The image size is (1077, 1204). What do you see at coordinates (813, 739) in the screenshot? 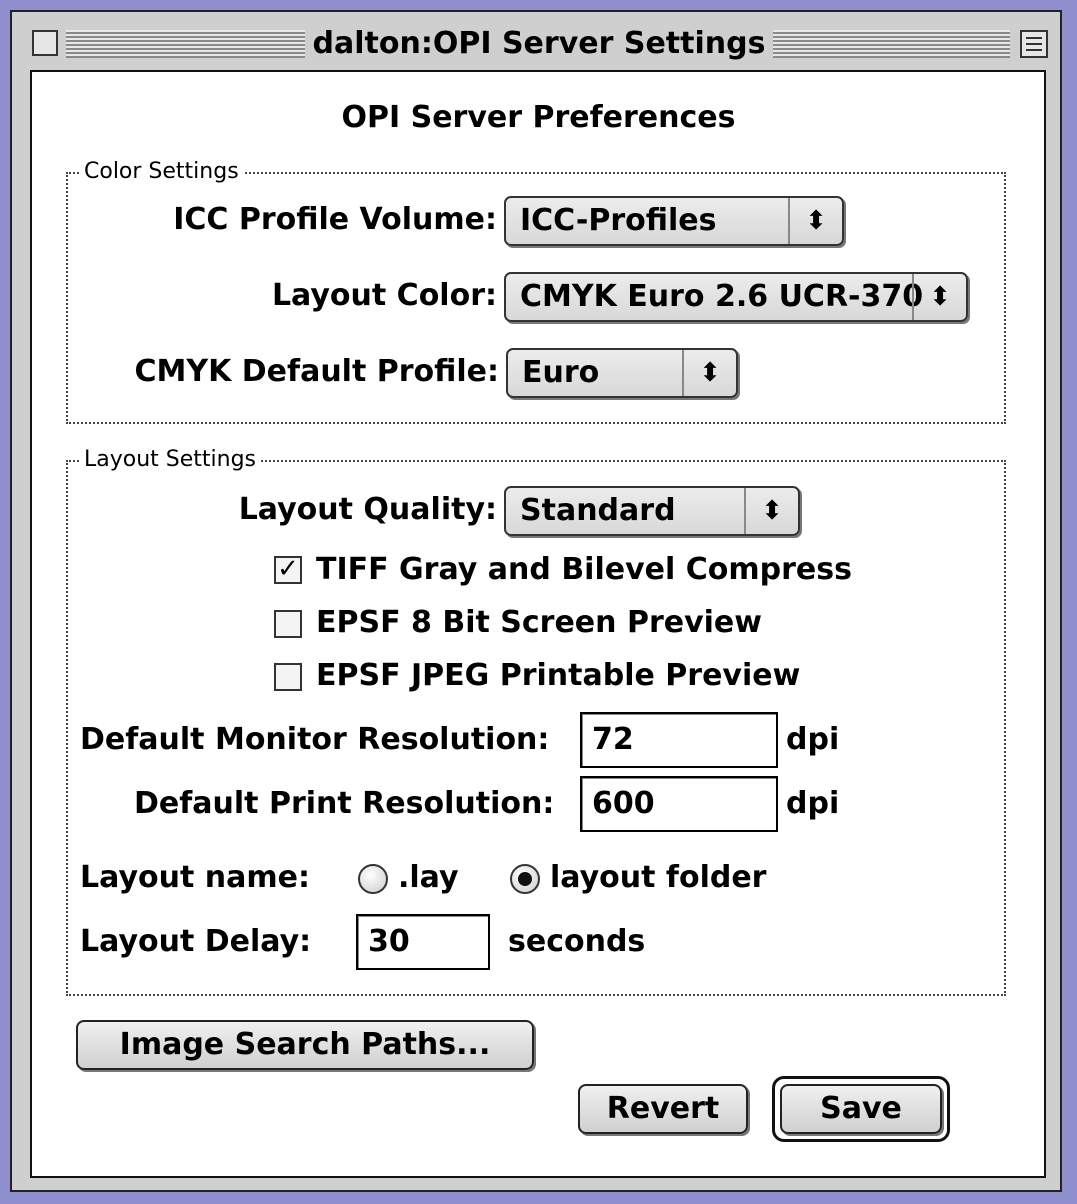
I see `monitor-resolution-unit: dpi` at bounding box center [813, 739].